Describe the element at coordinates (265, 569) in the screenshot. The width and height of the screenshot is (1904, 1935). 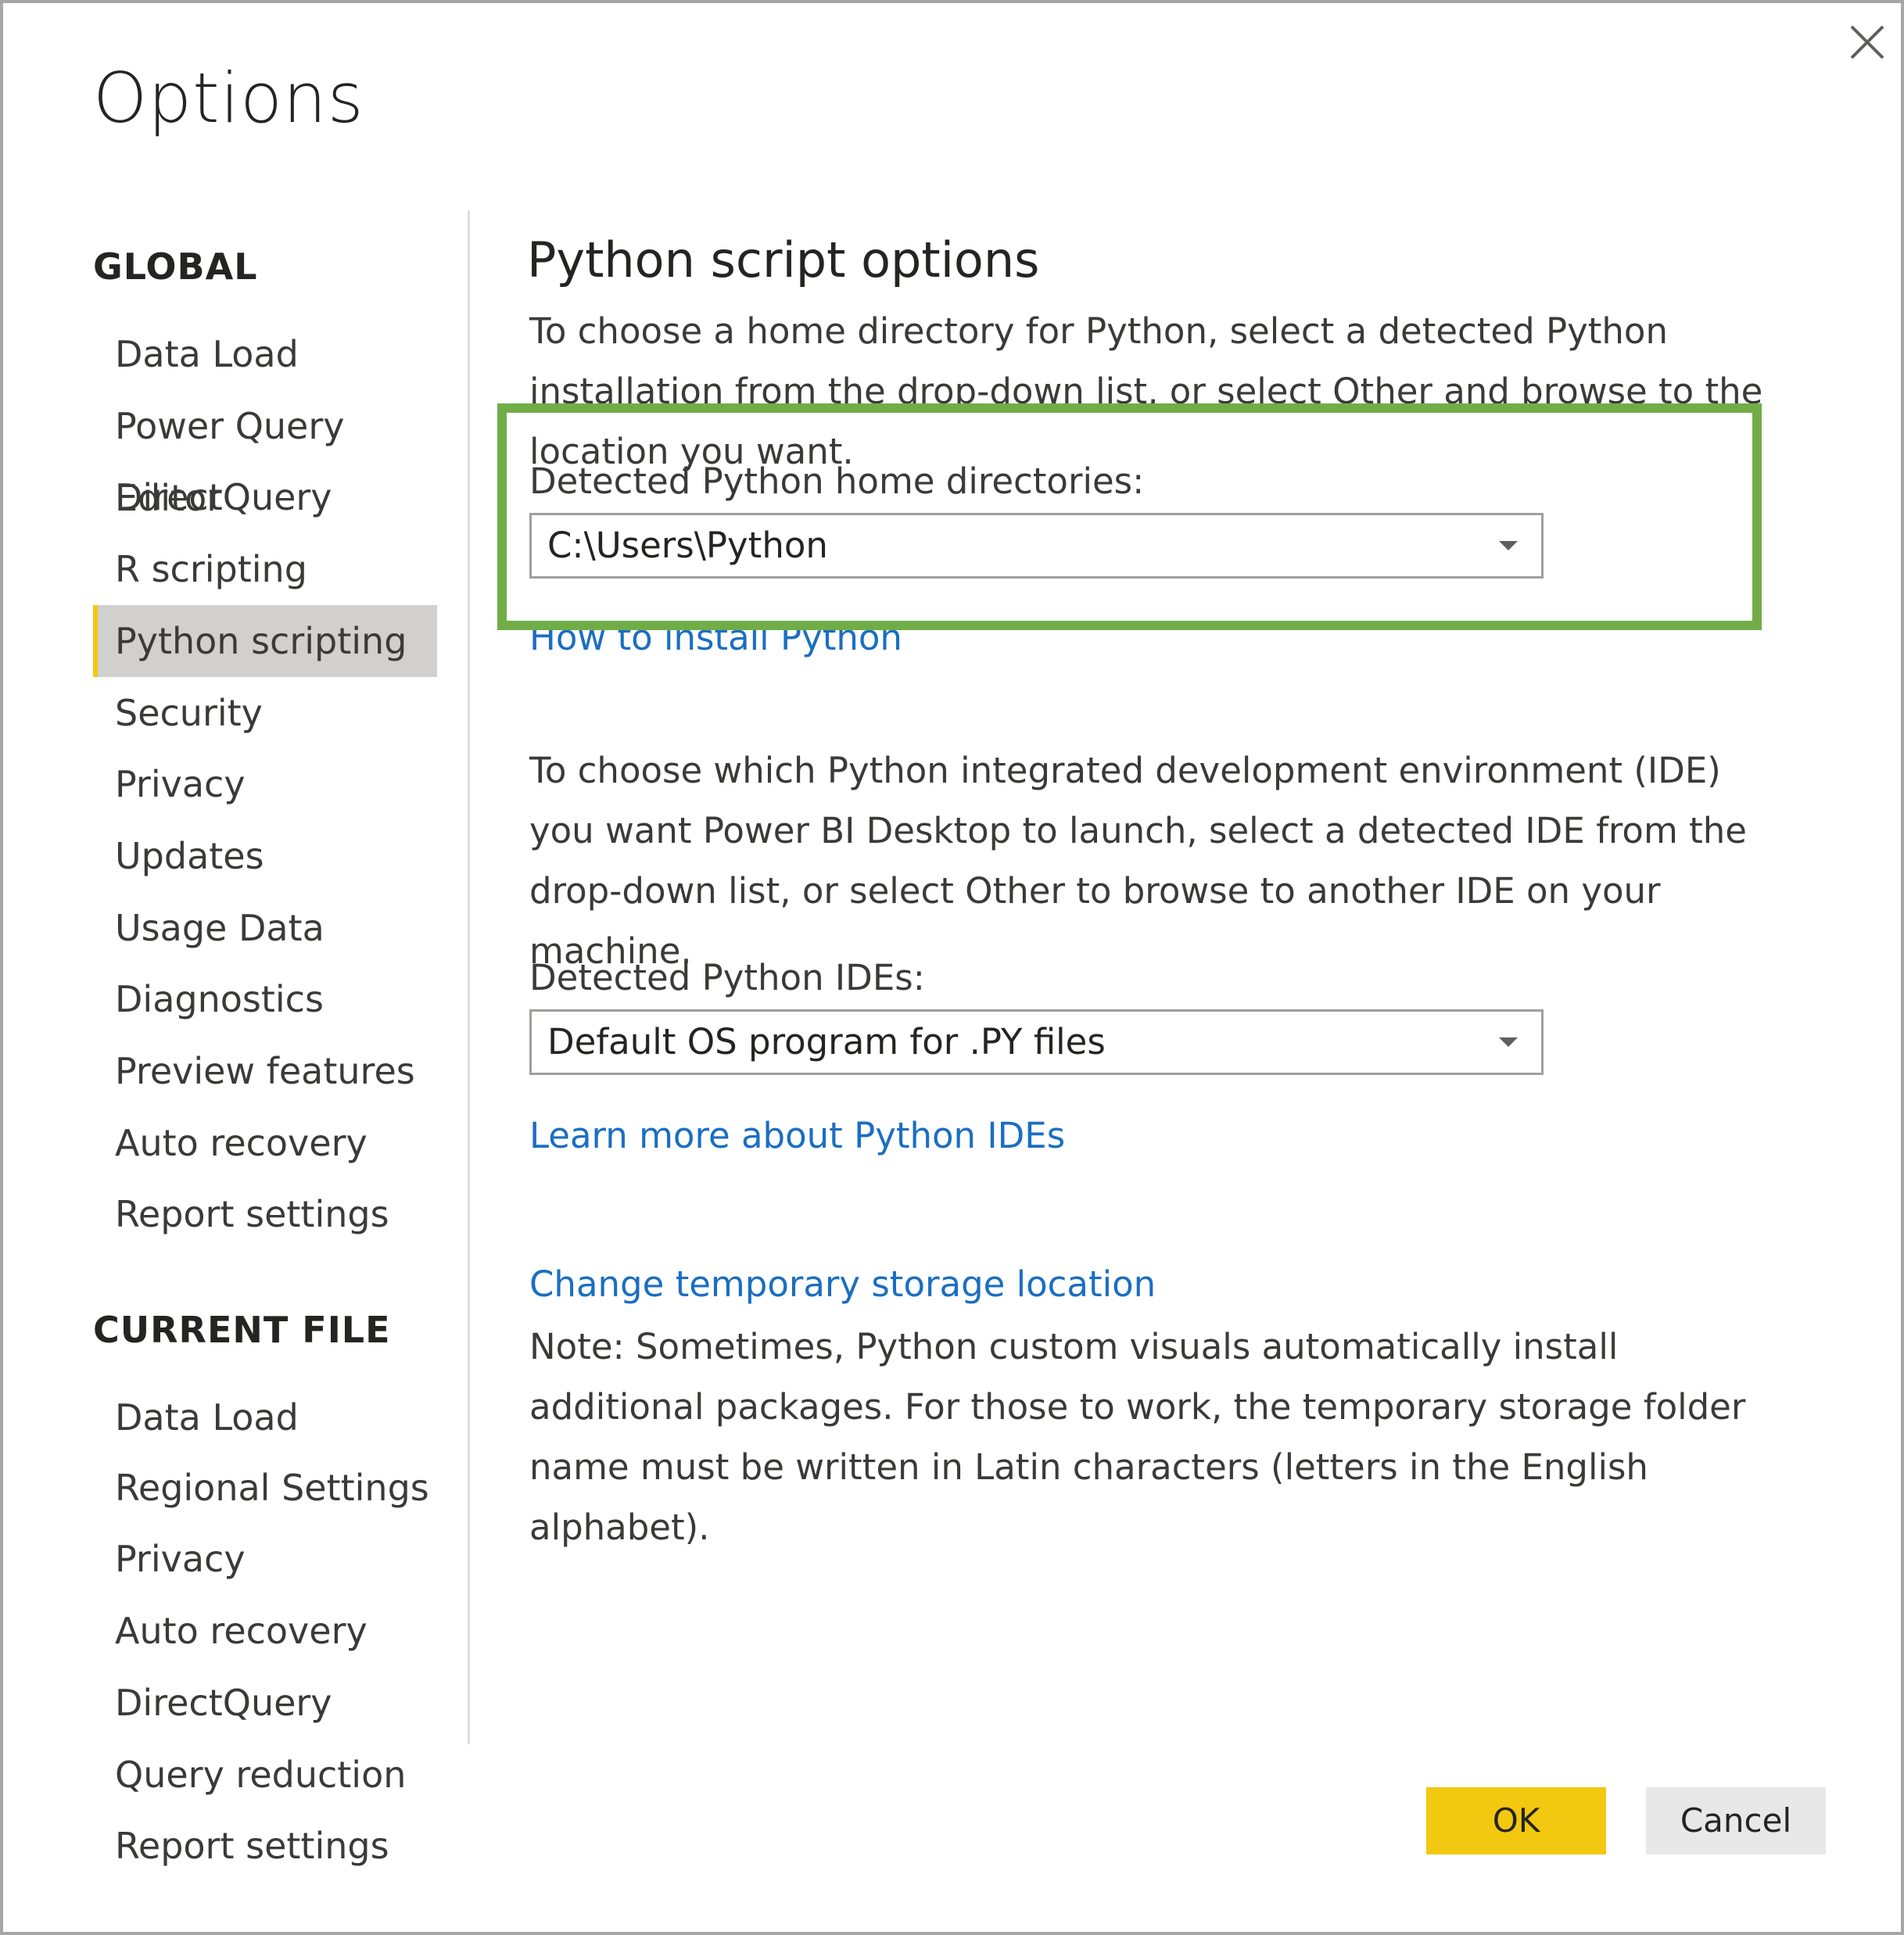
I see `sidebar-item-r-scripting: R scripting` at that location.